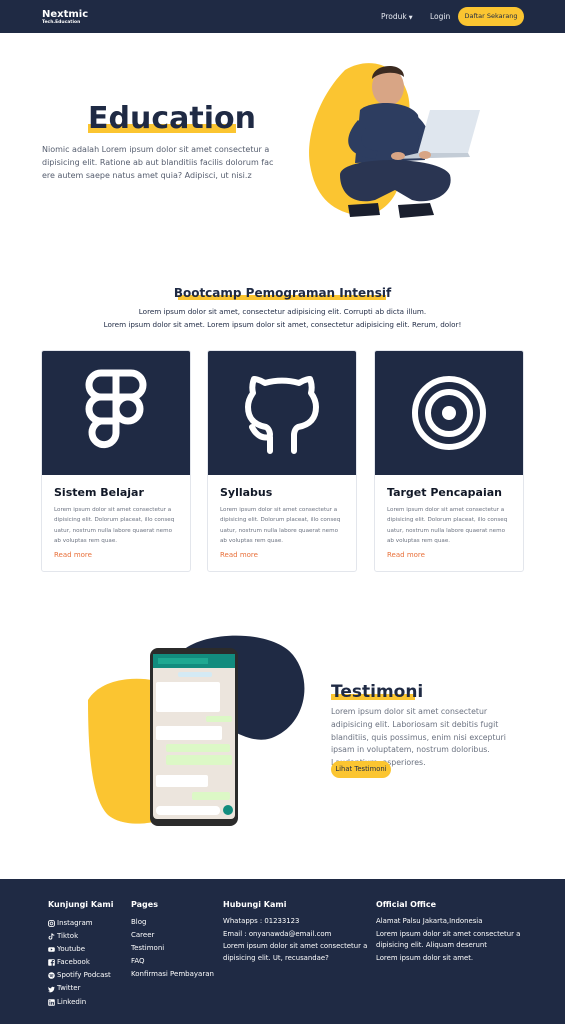 The width and height of the screenshot is (565, 1024). I want to click on daftar-sekarang-button: Daftar Sekarang, so click(491, 16).